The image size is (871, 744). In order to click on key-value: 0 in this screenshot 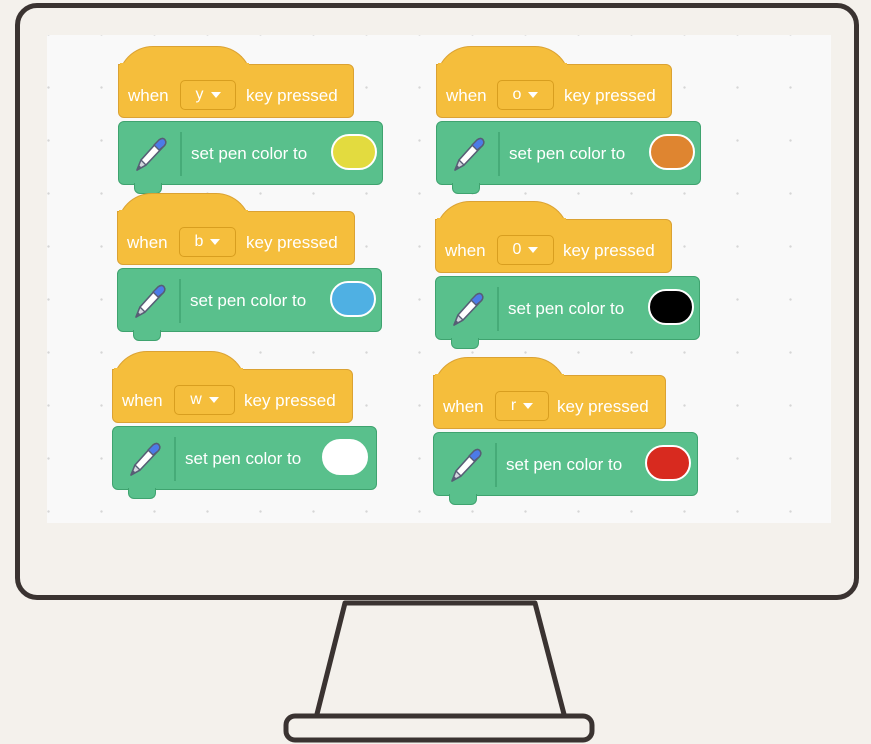, I will do `click(517, 249)`.